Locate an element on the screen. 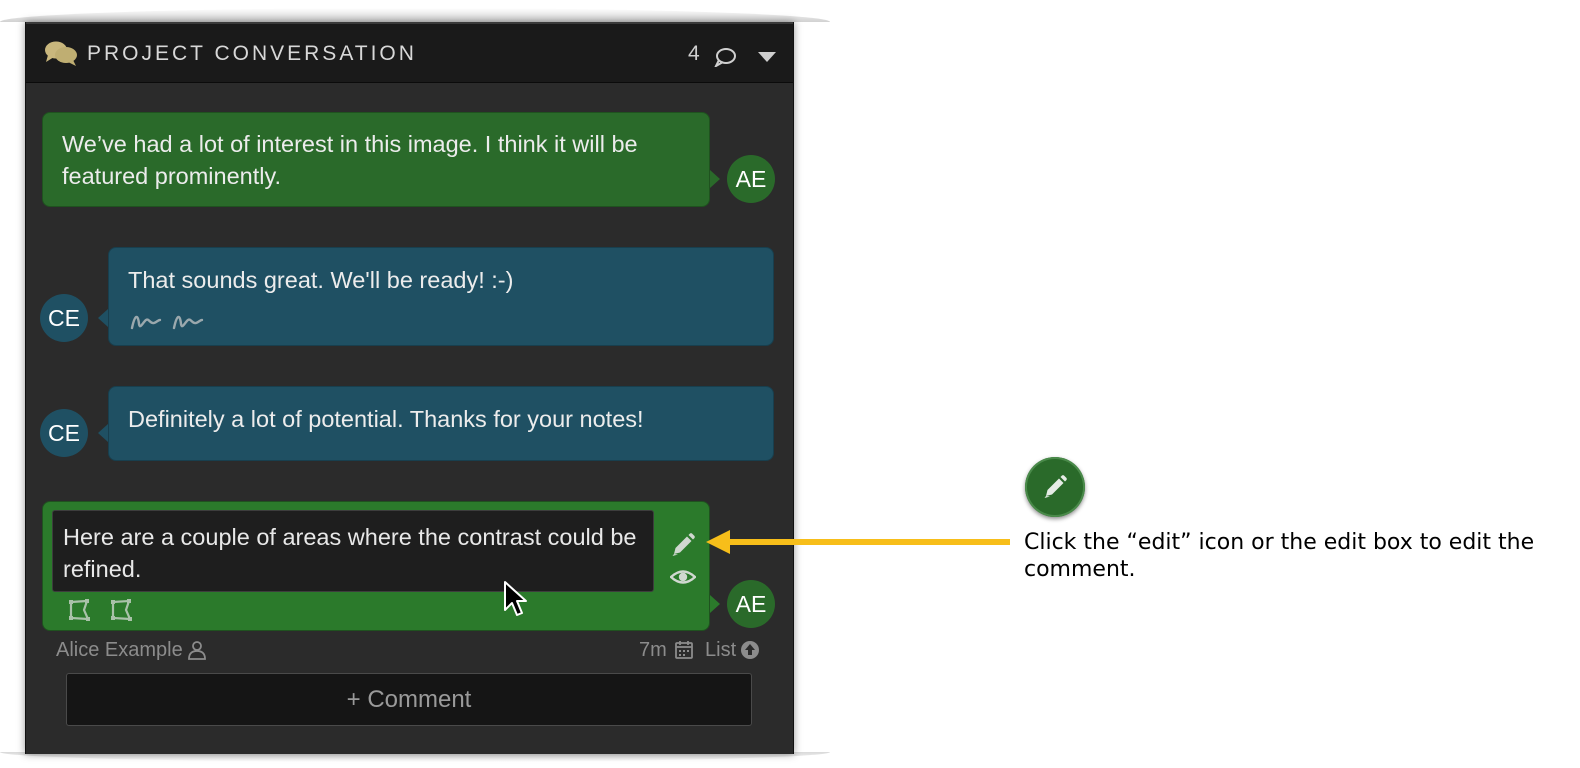 The height and width of the screenshot is (768, 1580). comment-bubble: That sounds great. We'll be ready! :-) is located at coordinates (441, 296).